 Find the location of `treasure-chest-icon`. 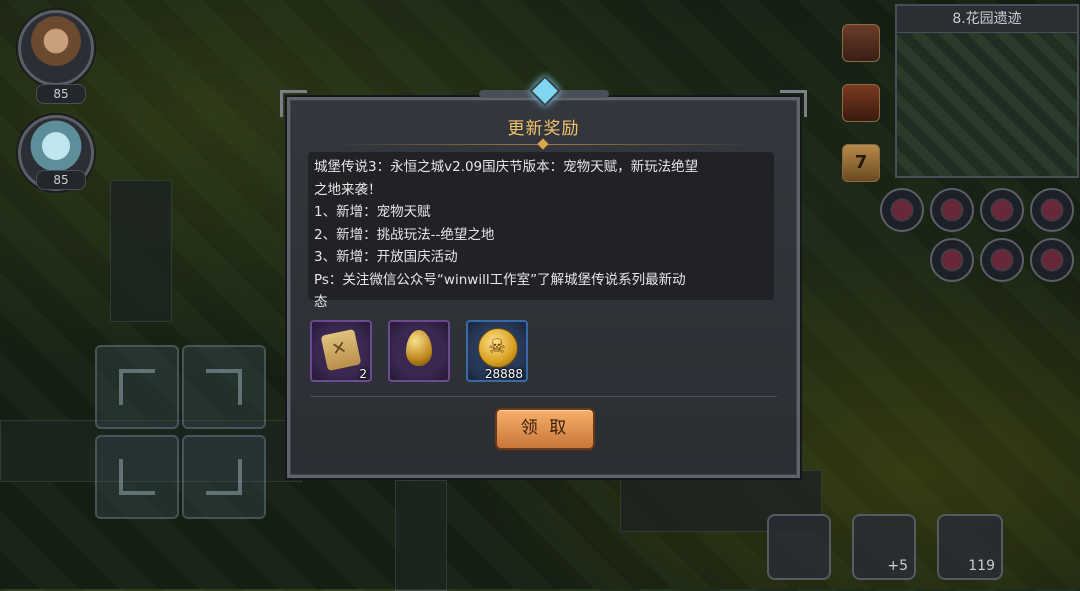

treasure-chest-icon is located at coordinates (861, 43).